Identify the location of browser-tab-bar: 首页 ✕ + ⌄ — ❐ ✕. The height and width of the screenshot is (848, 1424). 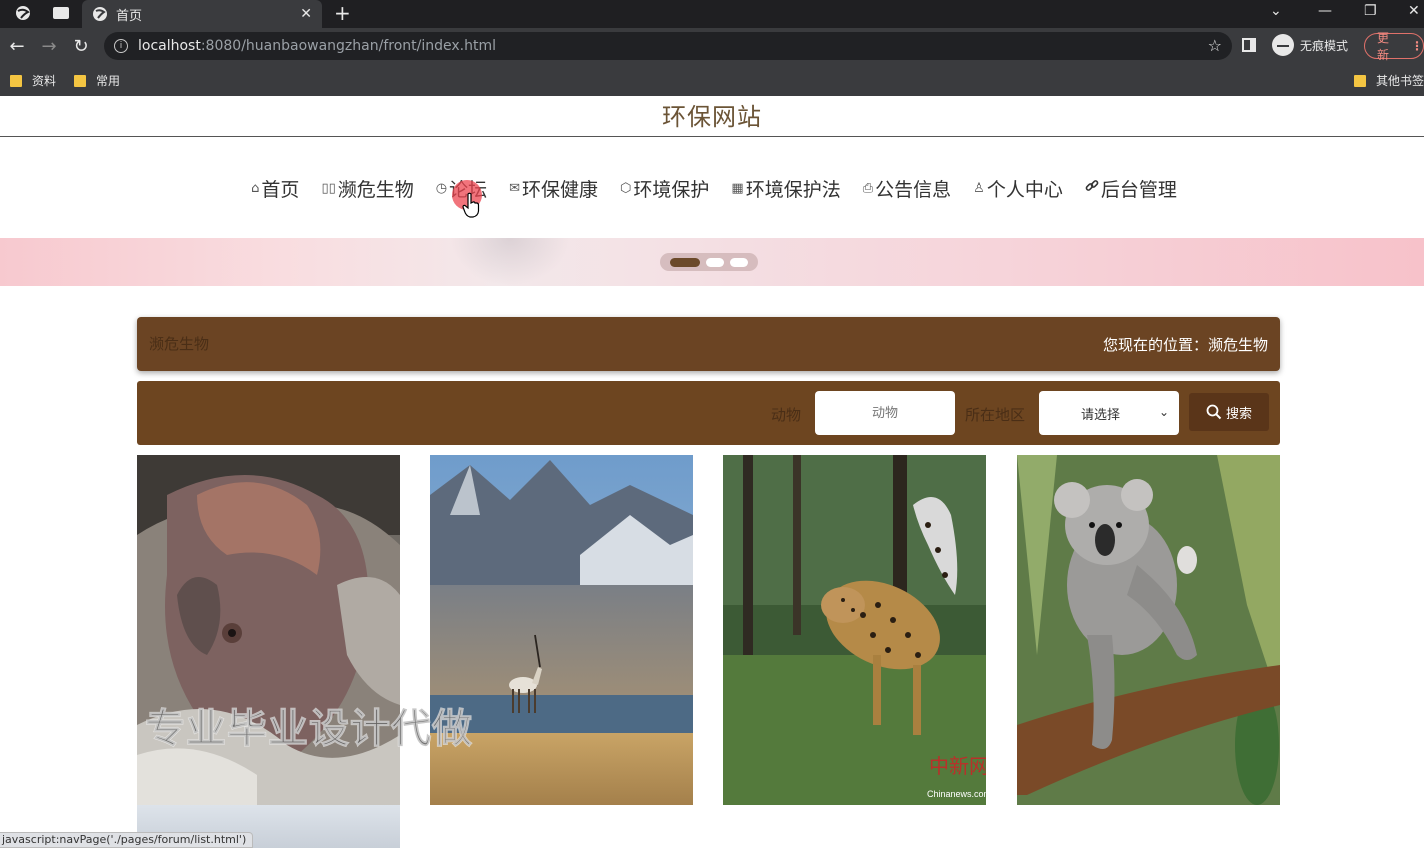
(712, 14).